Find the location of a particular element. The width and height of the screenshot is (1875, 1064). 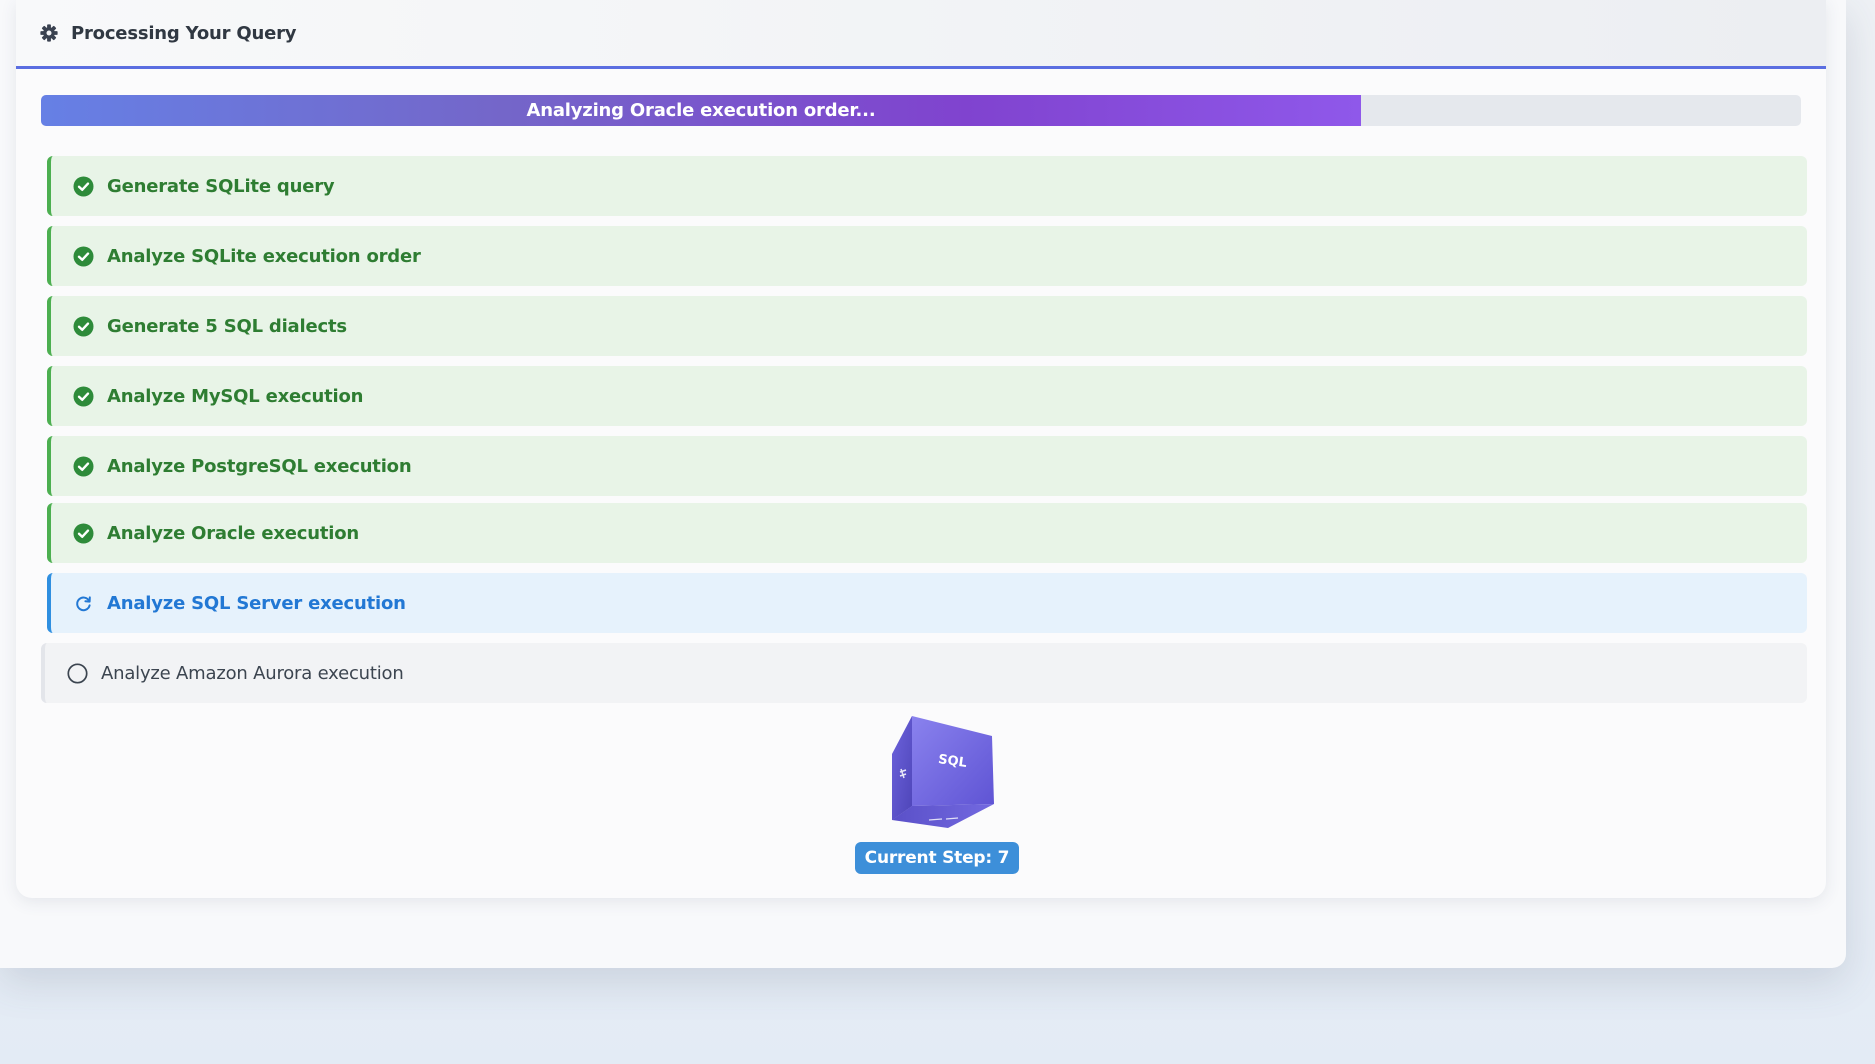

step-label: Analyze PostgreSQL execution is located at coordinates (259, 466).